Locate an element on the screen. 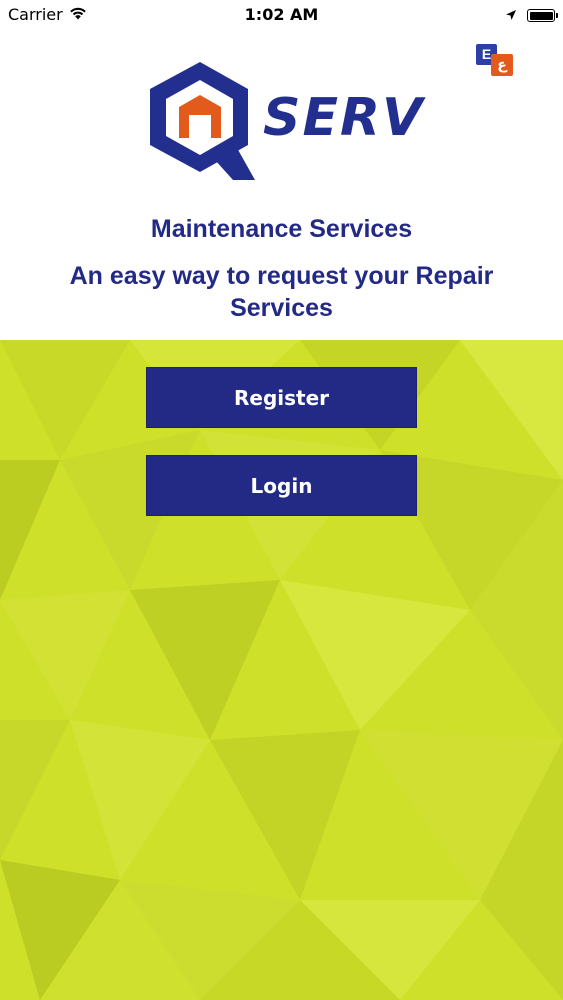 Image resolution: width=563 pixels, height=1000 pixels. login-button: Login is located at coordinates (281, 485).